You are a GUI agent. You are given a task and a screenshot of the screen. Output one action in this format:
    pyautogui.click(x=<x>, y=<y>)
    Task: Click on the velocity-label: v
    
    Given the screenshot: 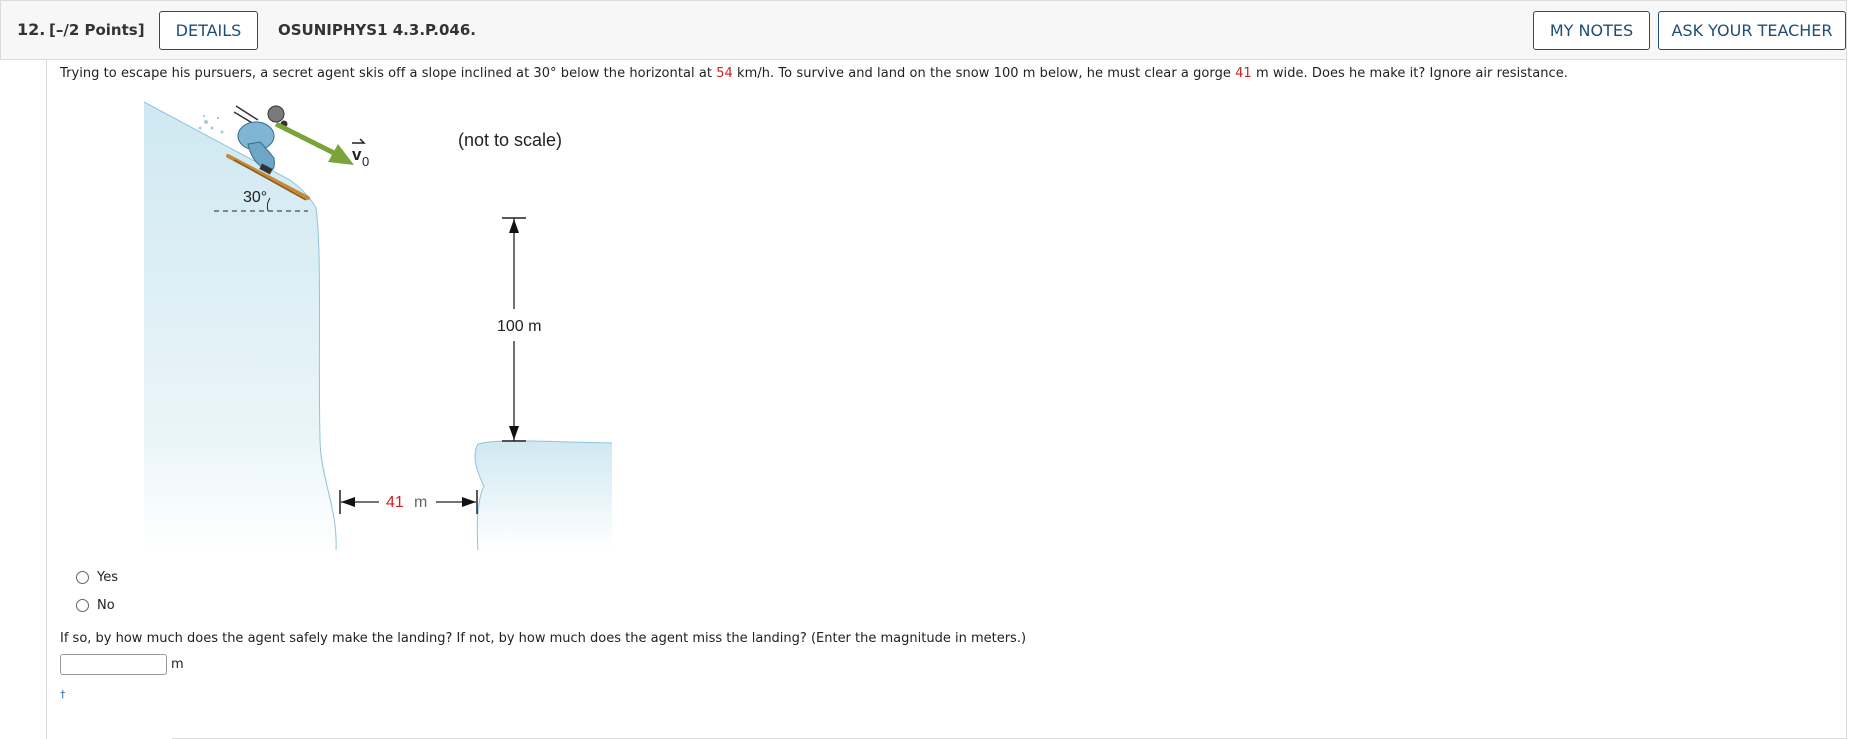 What is the action you would take?
    pyautogui.click(x=357, y=154)
    